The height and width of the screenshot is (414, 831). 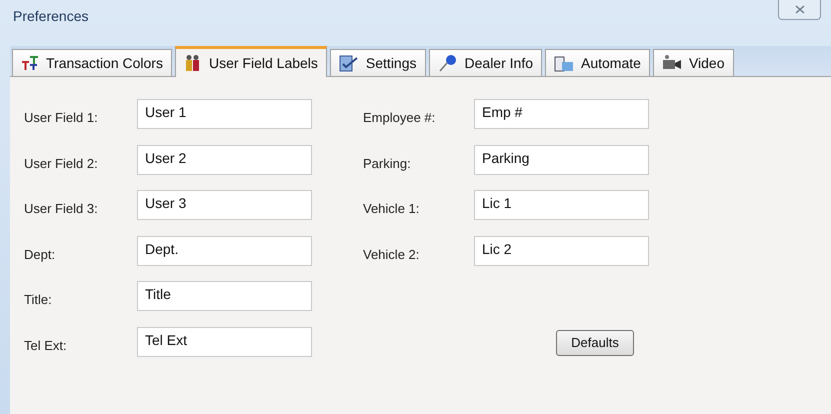 I want to click on clipboard-check-icon, so click(x=348, y=63).